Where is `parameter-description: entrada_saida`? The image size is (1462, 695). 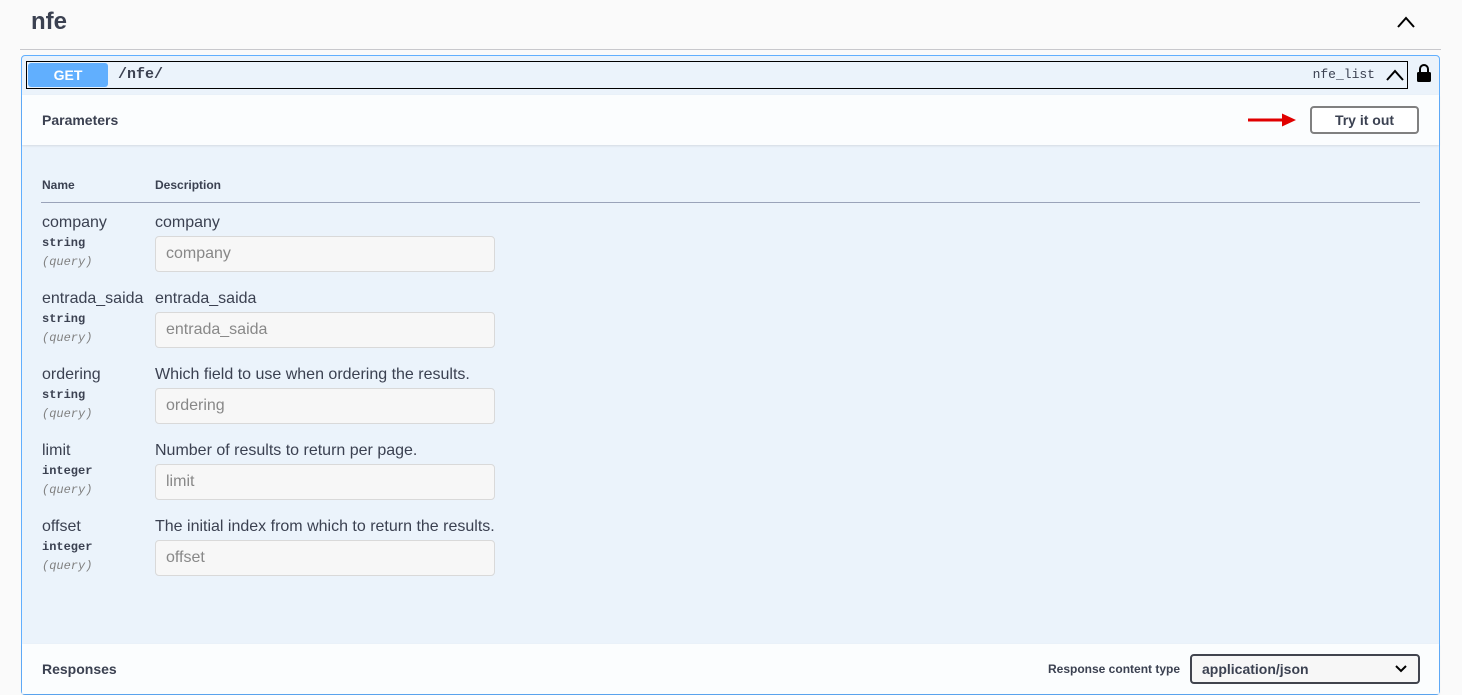
parameter-description: entrada_saida is located at coordinates (206, 298).